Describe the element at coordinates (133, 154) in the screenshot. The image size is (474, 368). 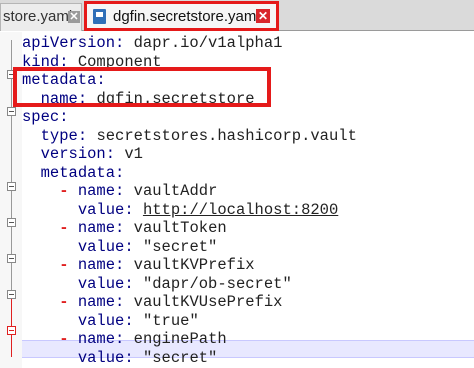
I see `yaml-value: v1` at that location.